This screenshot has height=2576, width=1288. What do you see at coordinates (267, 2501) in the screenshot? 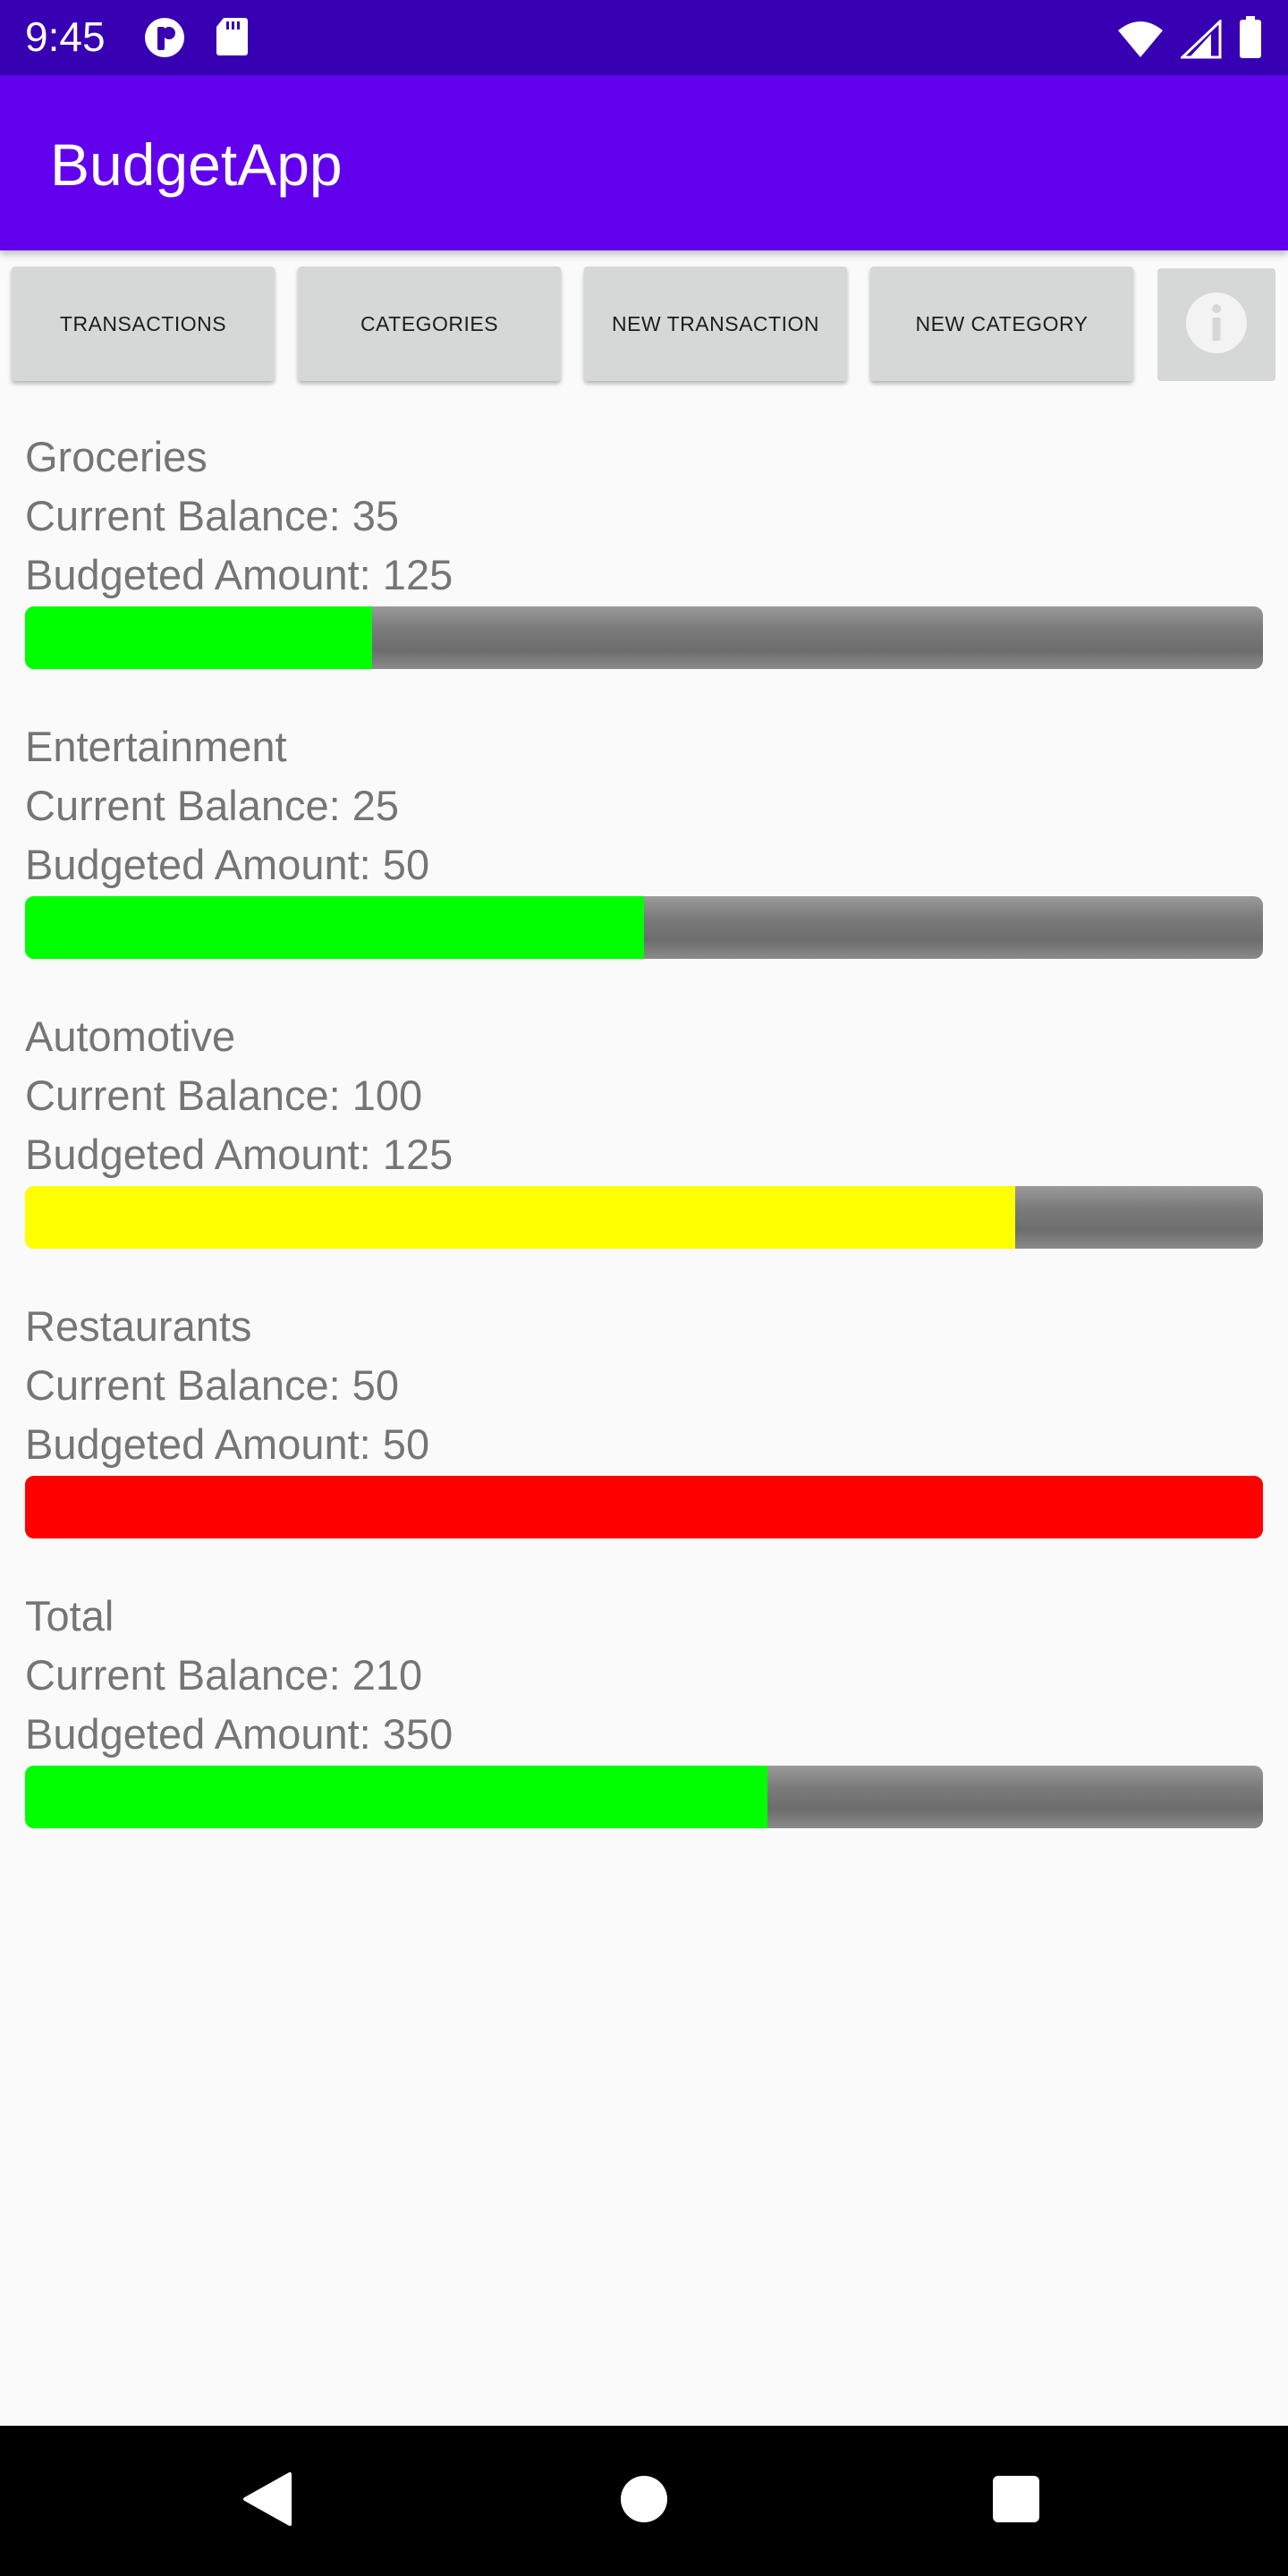
I see `back-icon` at bounding box center [267, 2501].